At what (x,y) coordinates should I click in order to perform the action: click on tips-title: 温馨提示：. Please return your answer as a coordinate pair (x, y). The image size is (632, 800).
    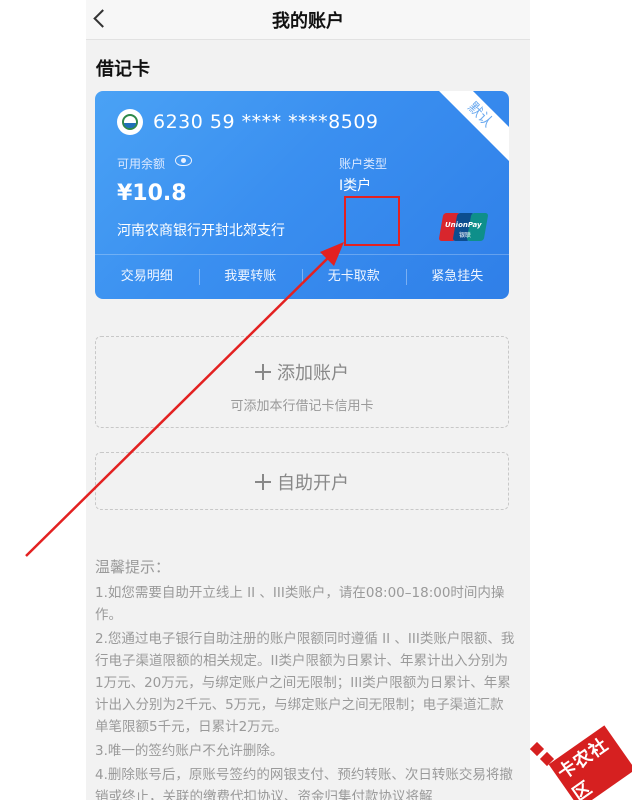
    Looking at the image, I should click on (133, 567).